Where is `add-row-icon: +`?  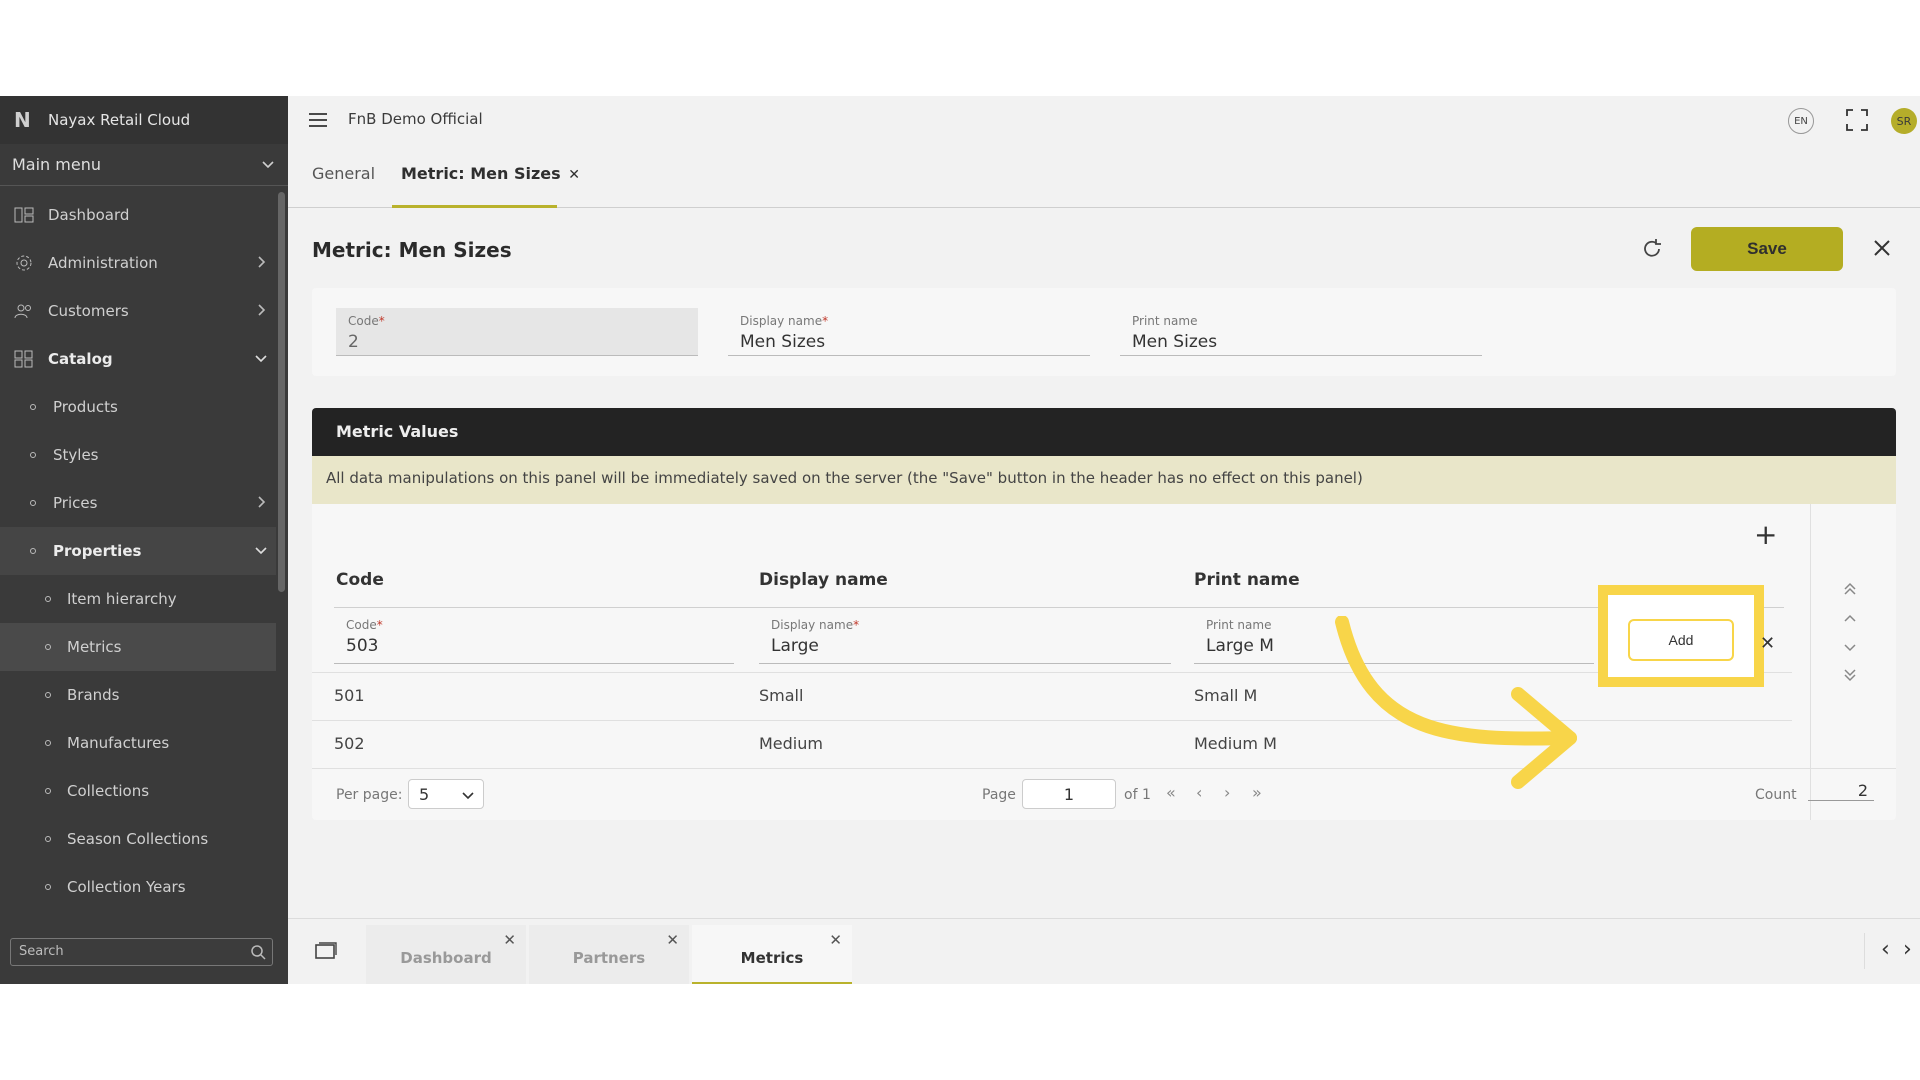 add-row-icon: + is located at coordinates (1765, 534).